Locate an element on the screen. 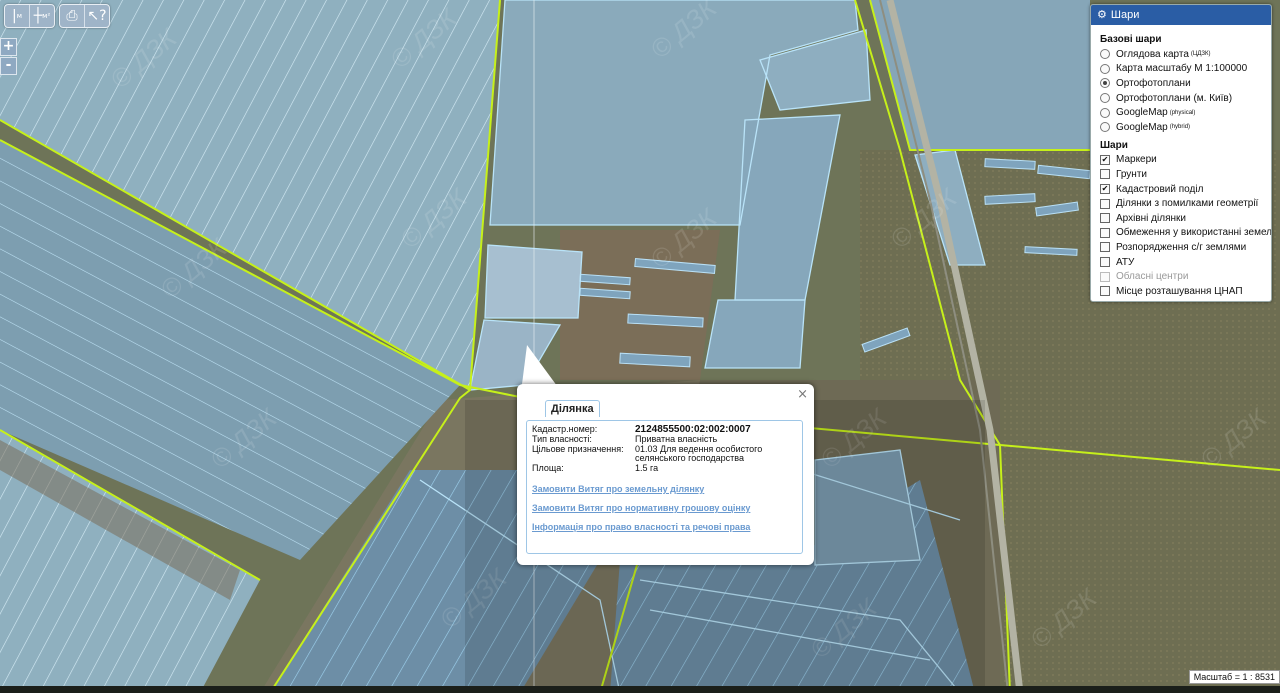  layer-option: Розпорядження с/г землями is located at coordinates (1182, 247).